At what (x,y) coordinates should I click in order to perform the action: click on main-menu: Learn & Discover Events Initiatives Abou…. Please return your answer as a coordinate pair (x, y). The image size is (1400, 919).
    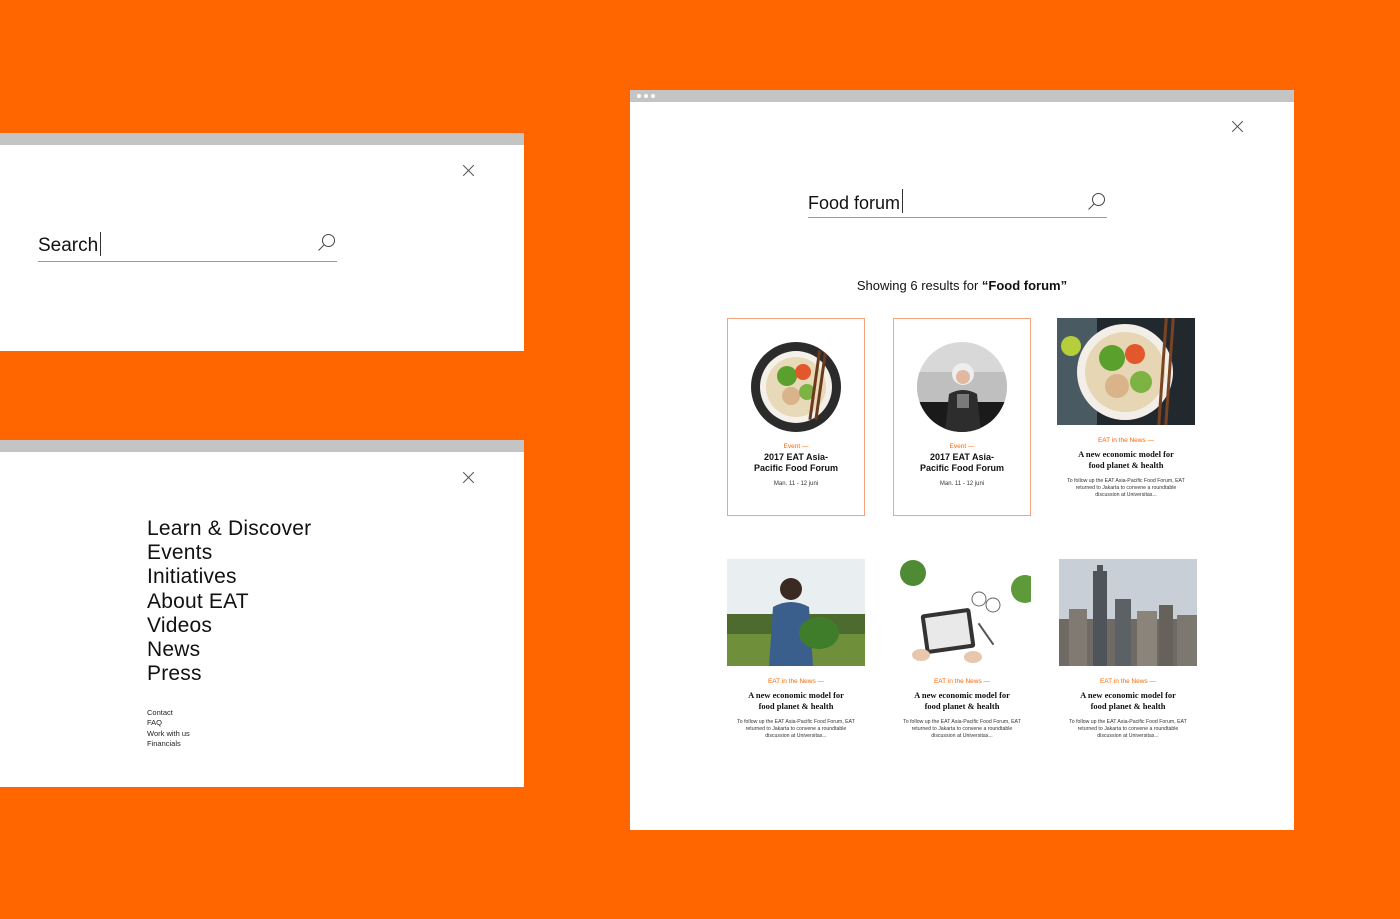
    Looking at the image, I should click on (229, 601).